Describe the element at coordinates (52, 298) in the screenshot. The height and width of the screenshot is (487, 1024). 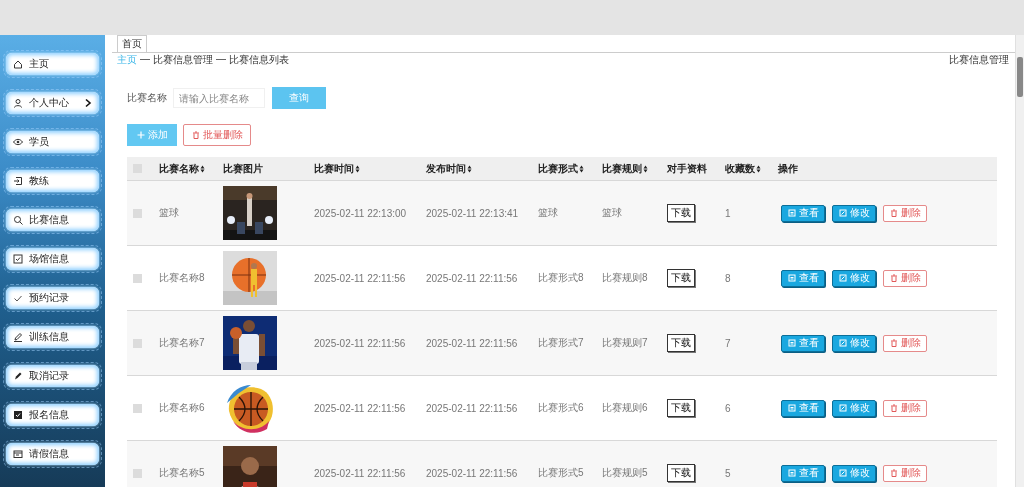
I see `sidebar-item: 预约记录` at that location.